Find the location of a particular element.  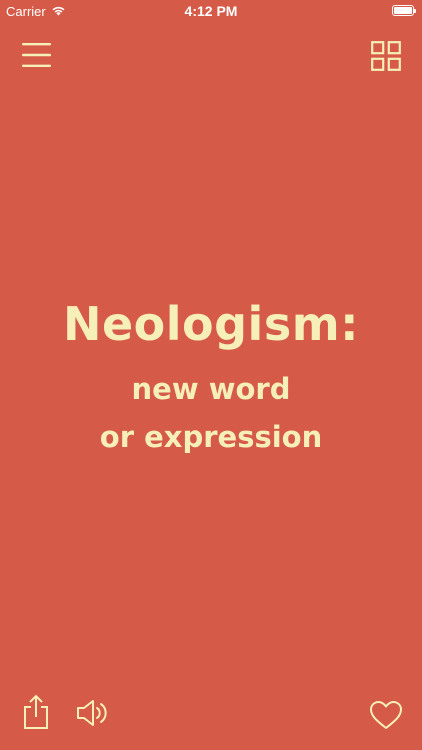

status-bar: Carrier 4:12 PM is located at coordinates (211, 12).